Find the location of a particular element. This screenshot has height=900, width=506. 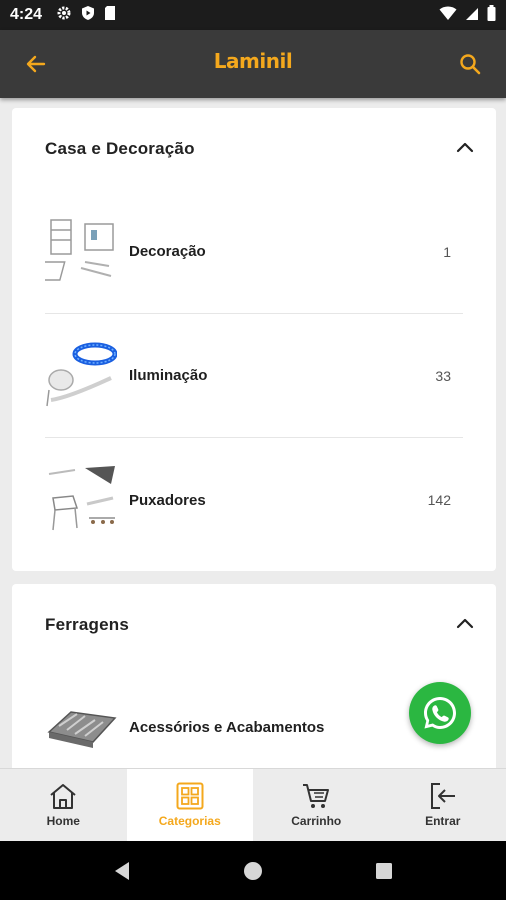

app-bar: Laminil is located at coordinates (253, 64).